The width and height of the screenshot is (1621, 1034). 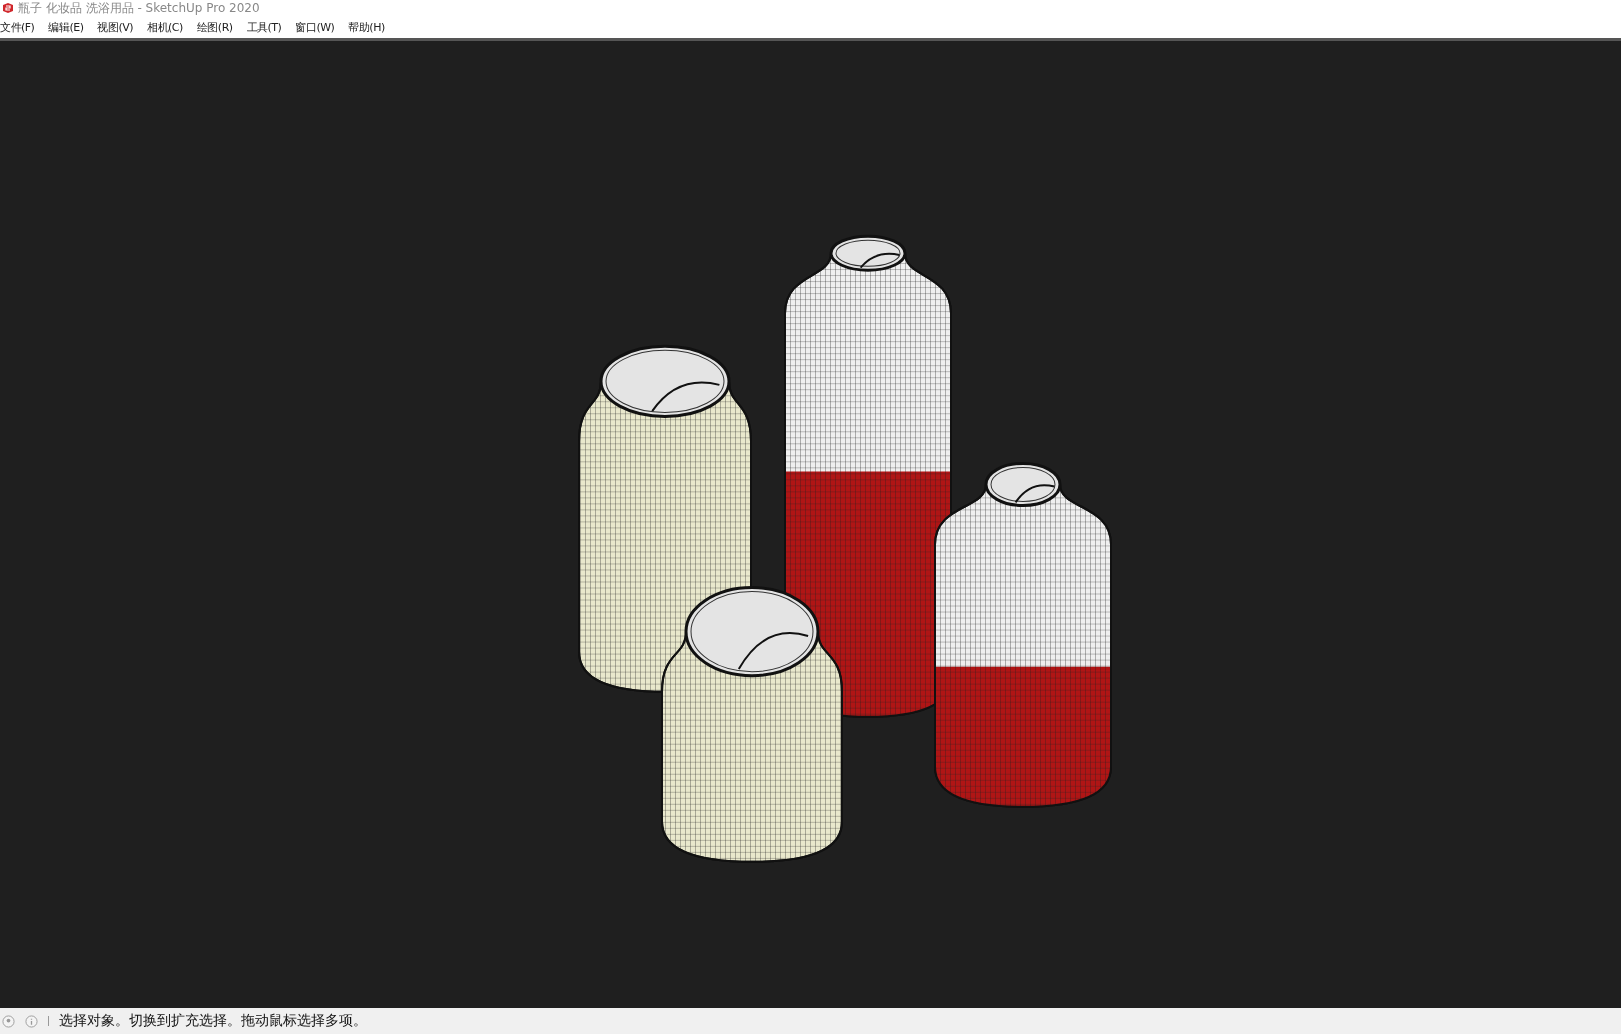 I want to click on menu-item: 绘图(R), so click(x=214, y=27).